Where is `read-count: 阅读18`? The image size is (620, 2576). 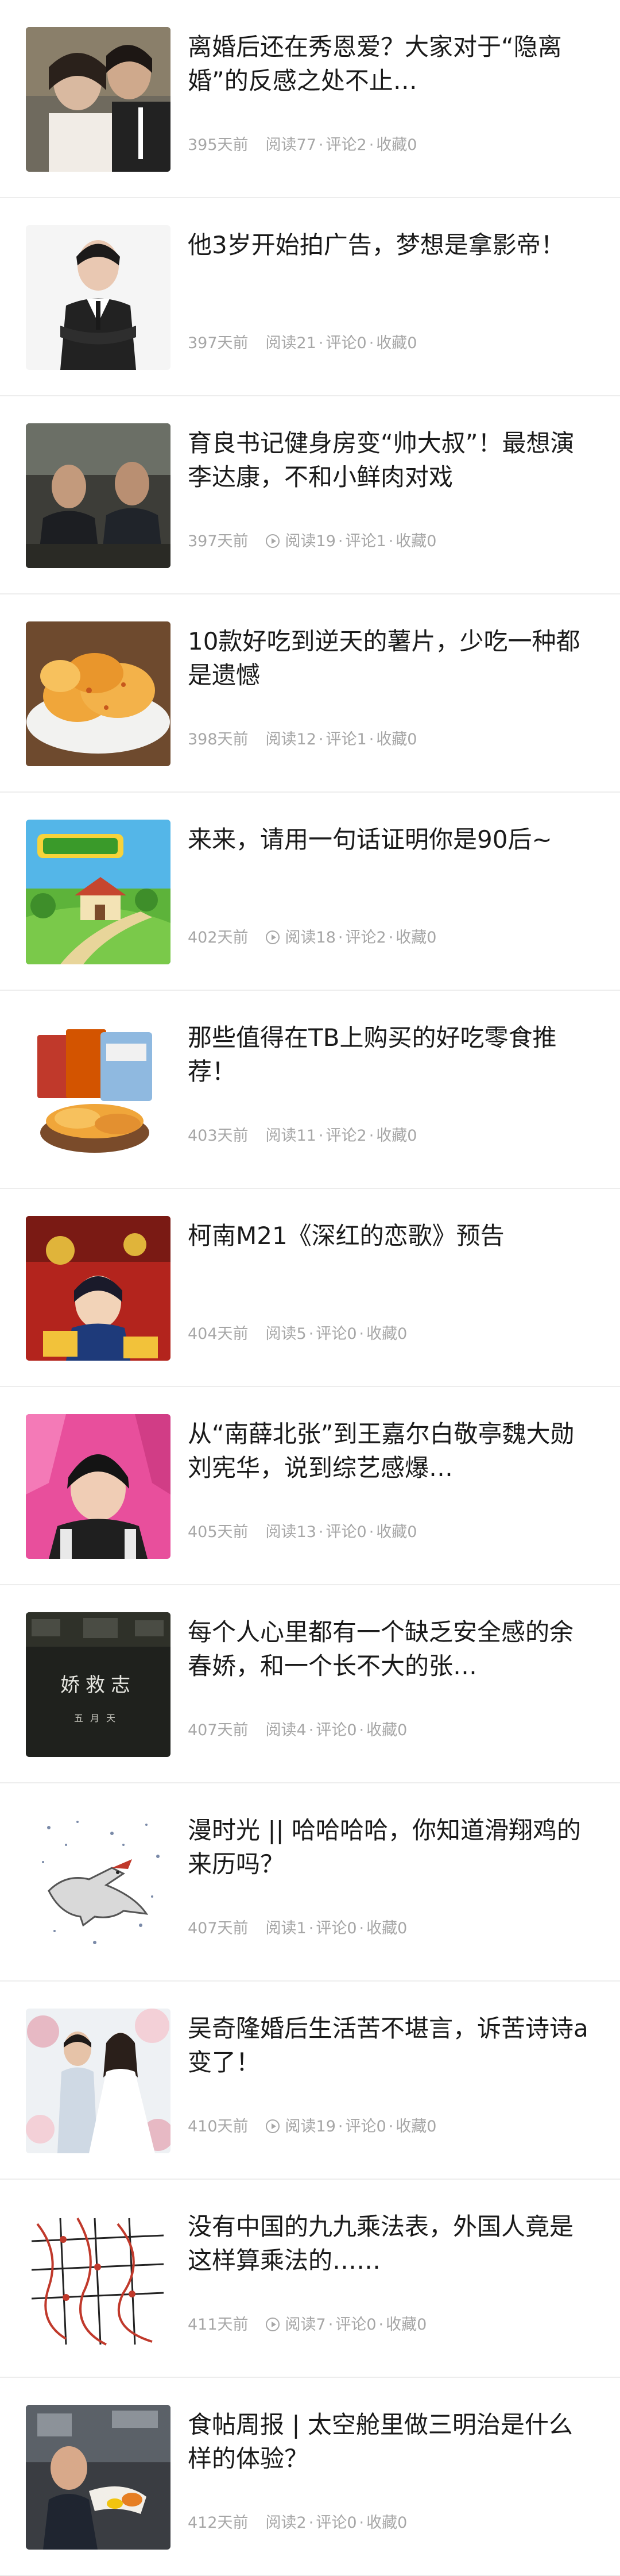
read-count: 阅读18 is located at coordinates (310, 938).